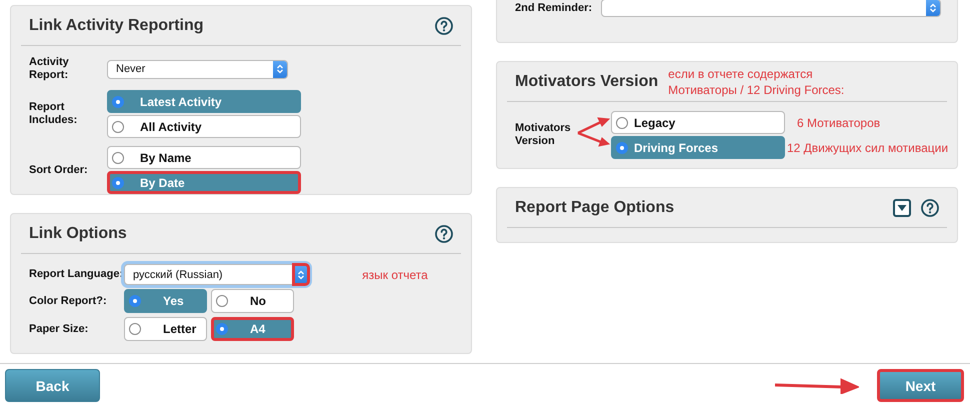  I want to click on radio-option: All Activity, so click(204, 126).